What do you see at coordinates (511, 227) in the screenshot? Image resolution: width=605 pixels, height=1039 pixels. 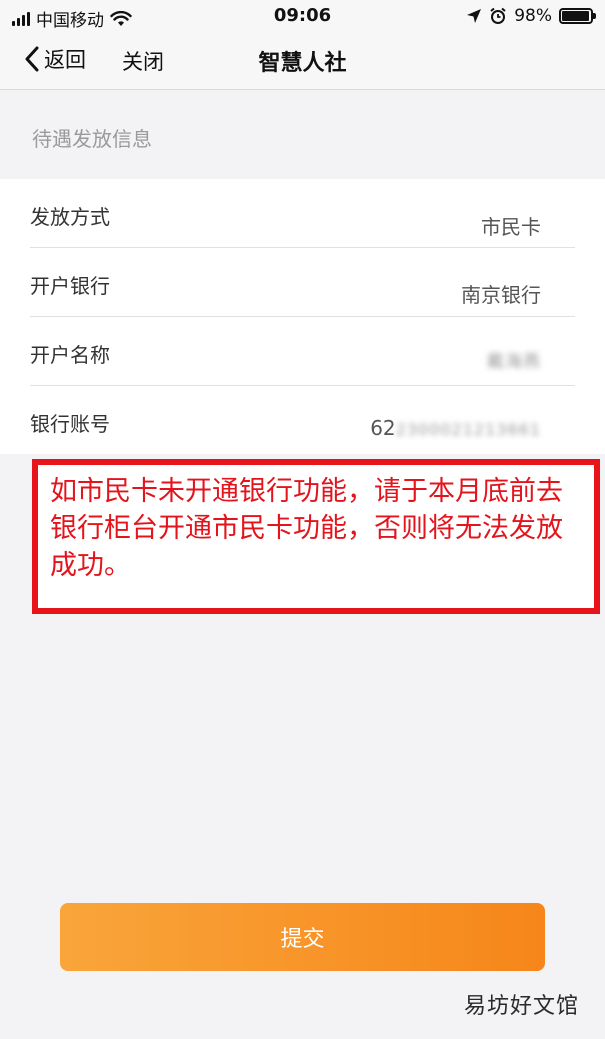 I see `row-value: 市民卡` at bounding box center [511, 227].